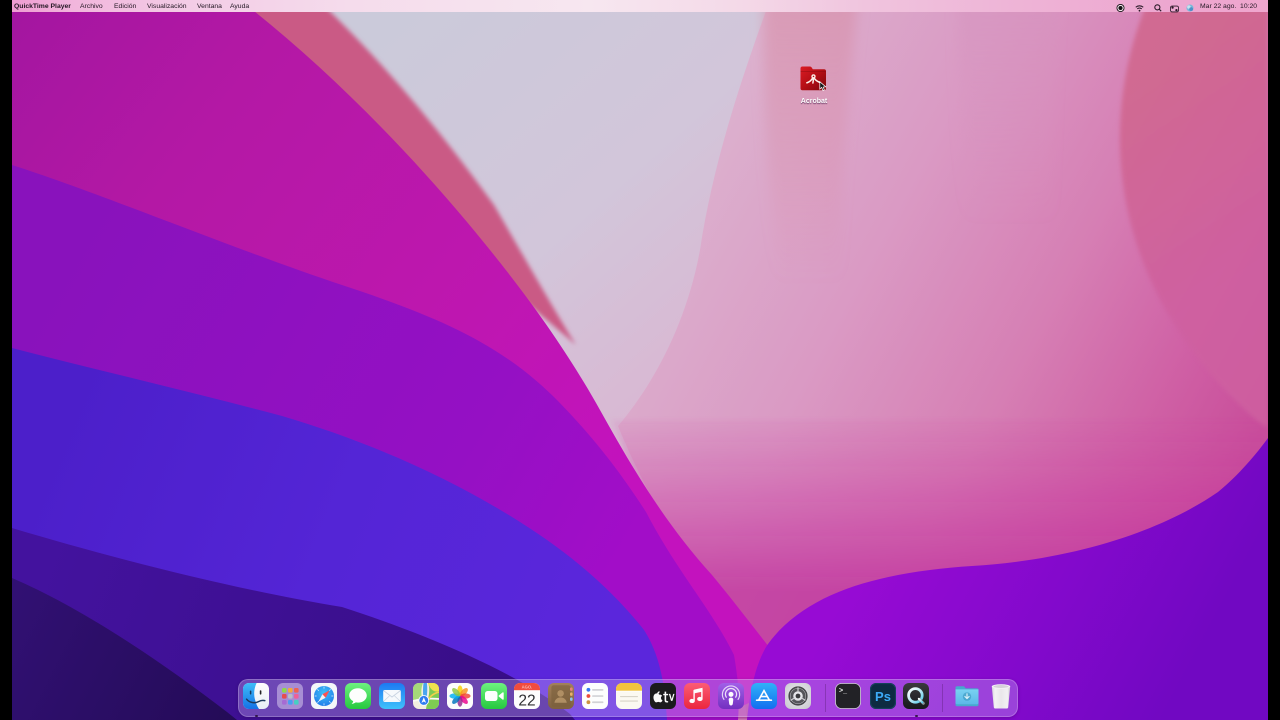  What do you see at coordinates (527, 701) in the screenshot?
I see `svg-text: 22` at bounding box center [527, 701].